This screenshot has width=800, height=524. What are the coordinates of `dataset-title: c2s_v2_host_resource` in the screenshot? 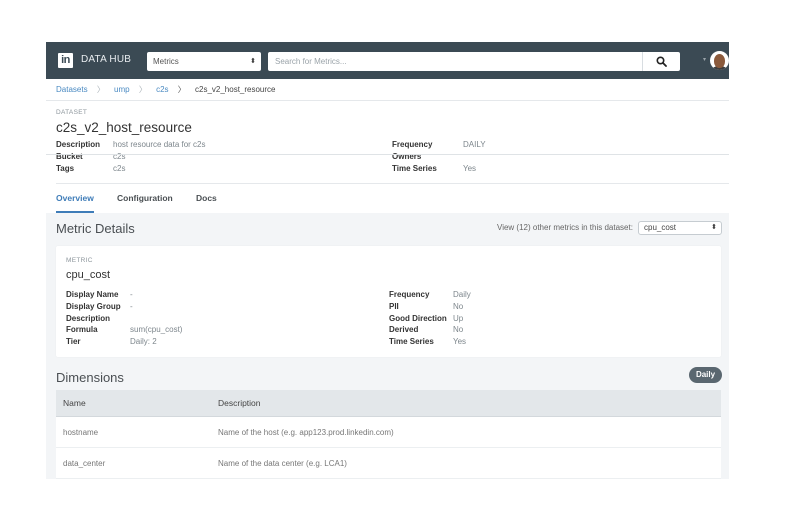 It's located at (124, 127).